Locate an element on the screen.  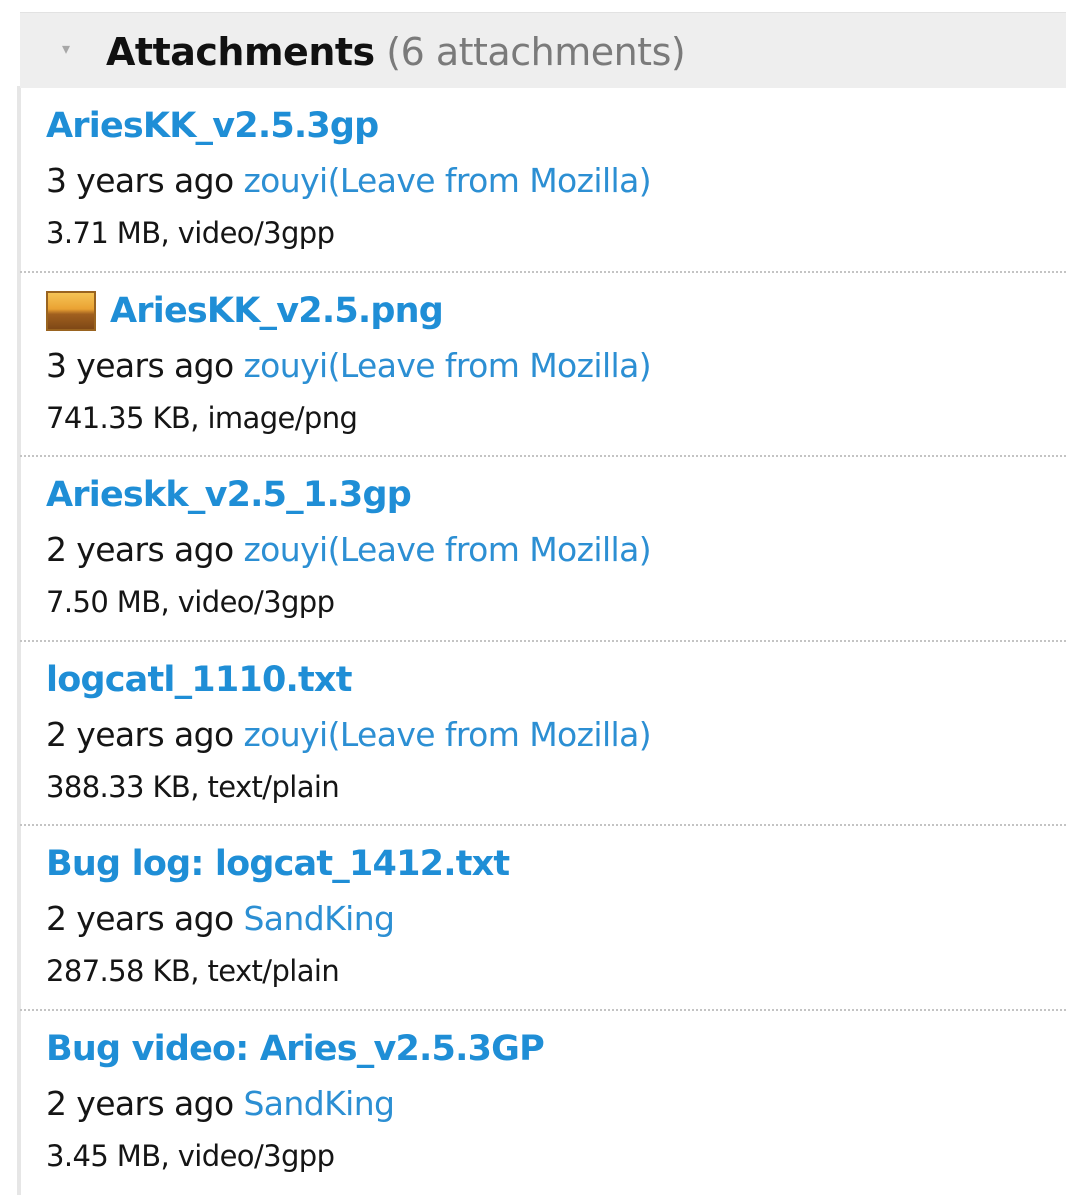
attachment-size-type: 3.71 MB, video/3gpp is located at coordinates (190, 233).